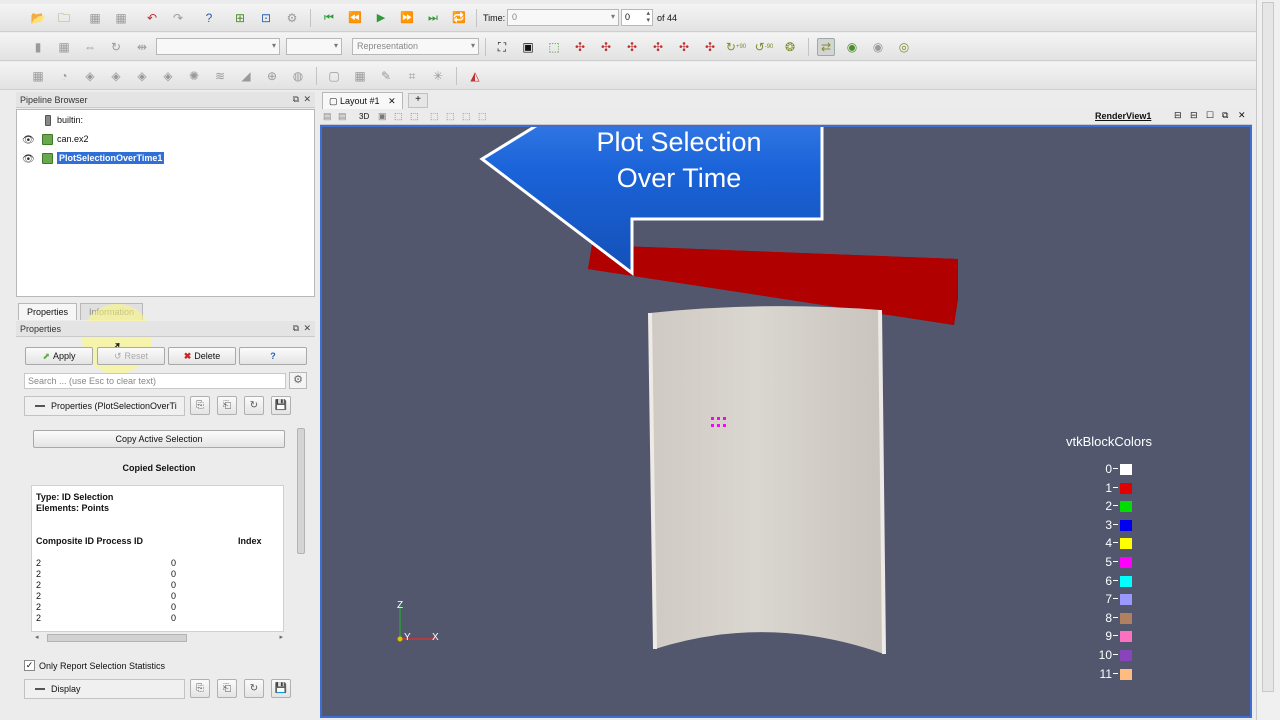 The height and width of the screenshot is (720, 1280). Describe the element at coordinates (684, 47) in the screenshot. I see `view-plus-z-icon: ✣` at that location.